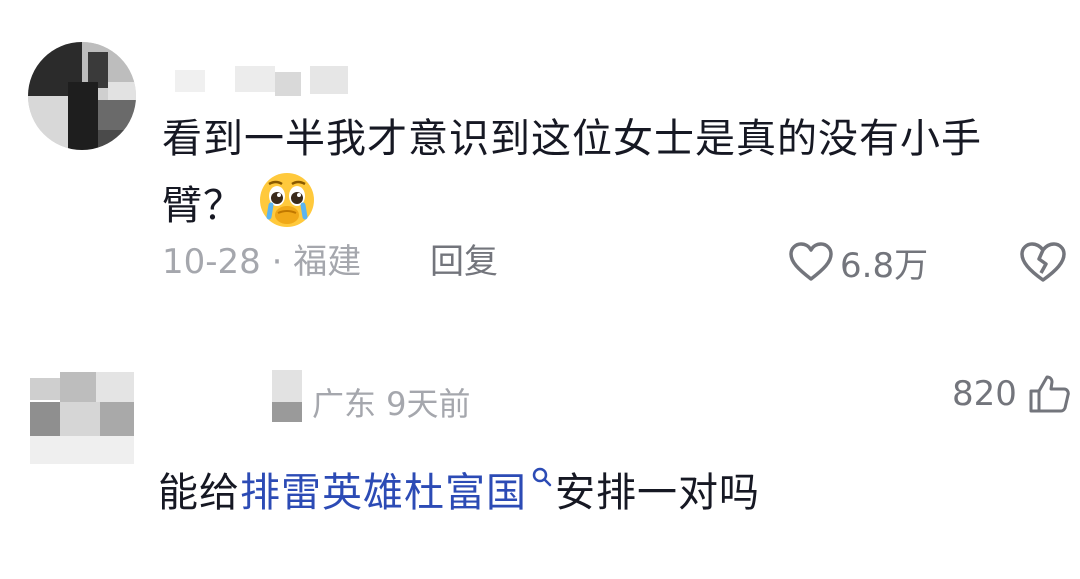  What do you see at coordinates (383, 493) in the screenshot?
I see `search-link: 排雷英雄杜富国` at bounding box center [383, 493].